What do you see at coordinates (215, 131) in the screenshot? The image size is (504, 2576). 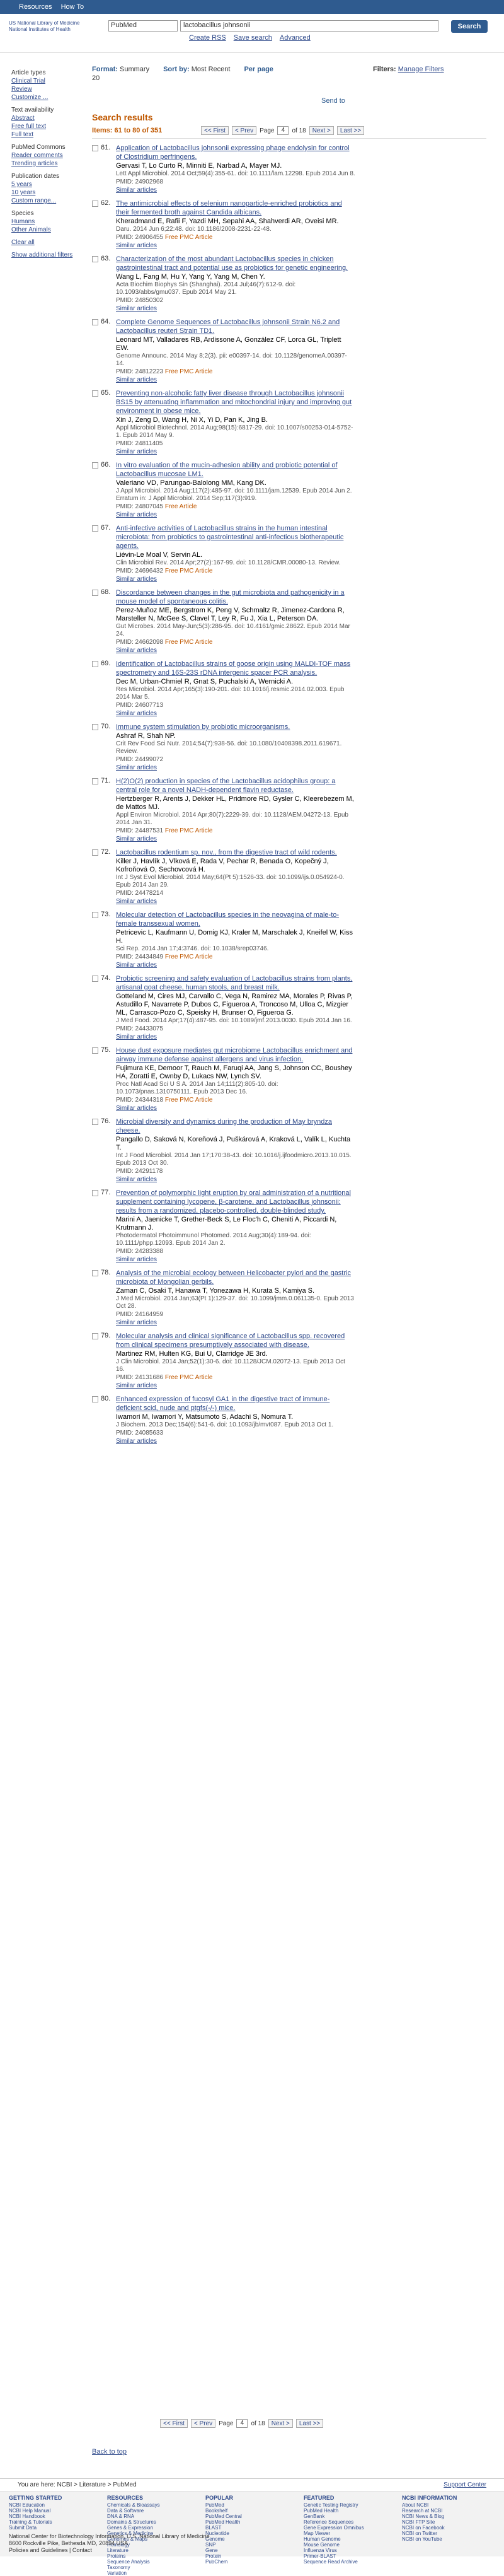 I see `first-page-button: << First` at bounding box center [215, 131].